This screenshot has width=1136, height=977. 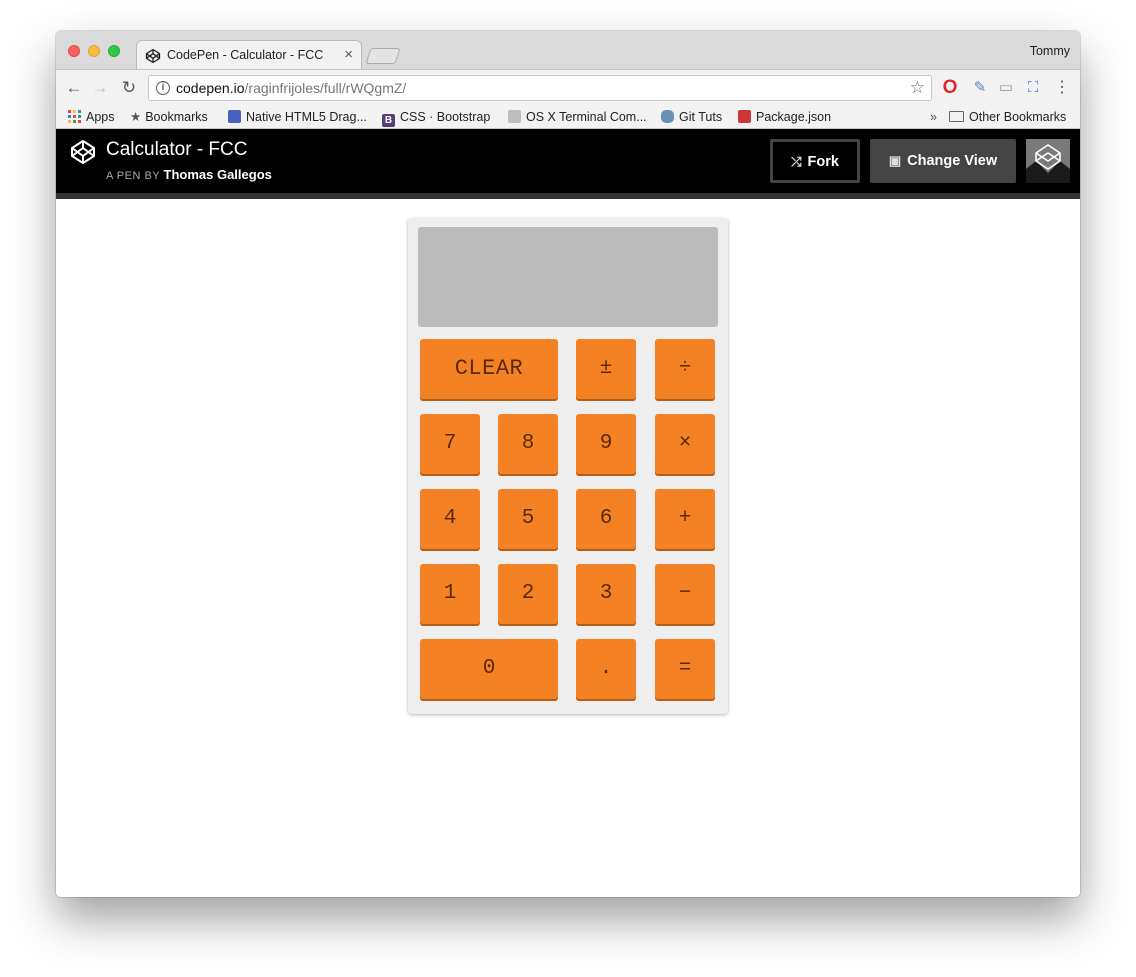 I want to click on folder-icon, so click(x=956, y=116).